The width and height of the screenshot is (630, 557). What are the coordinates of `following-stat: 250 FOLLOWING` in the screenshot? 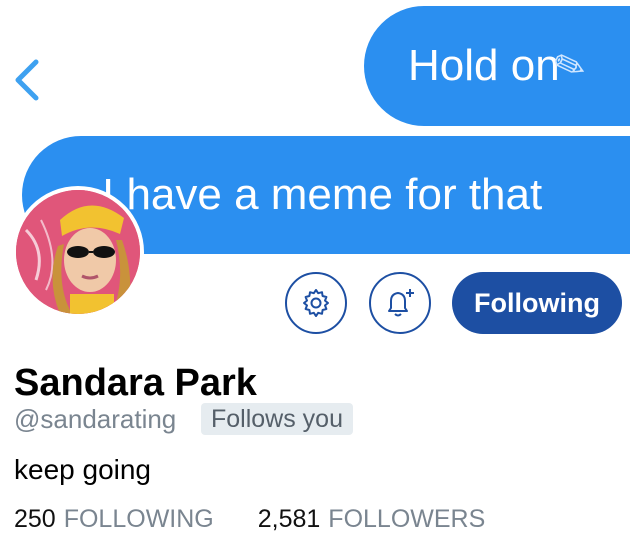 It's located at (114, 519).